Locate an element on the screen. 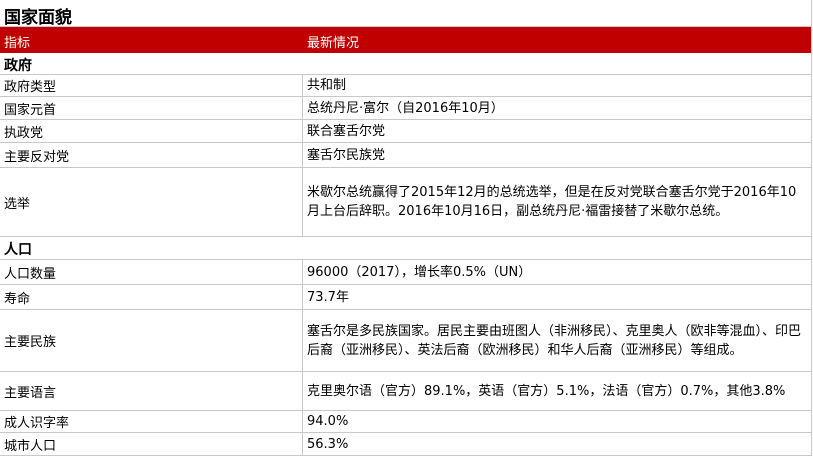 Image resolution: width=813 pixels, height=456 pixels. row-label: 政府类型 is located at coordinates (30, 87).